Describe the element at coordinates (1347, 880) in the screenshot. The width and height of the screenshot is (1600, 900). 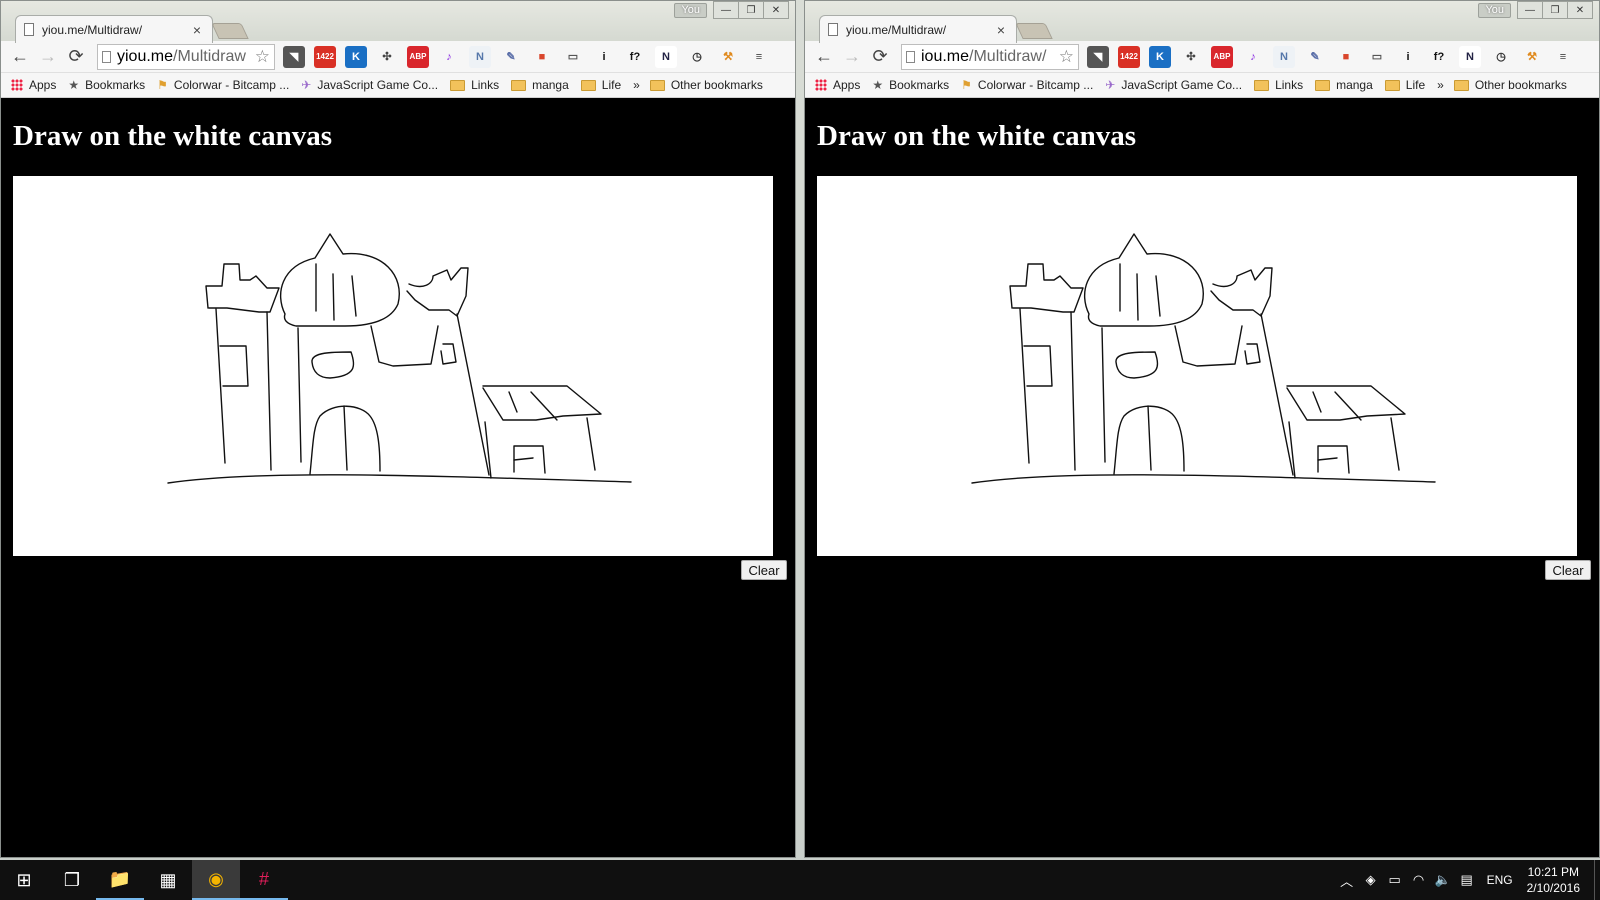
I see `chevron-up-icon: ︿` at that location.